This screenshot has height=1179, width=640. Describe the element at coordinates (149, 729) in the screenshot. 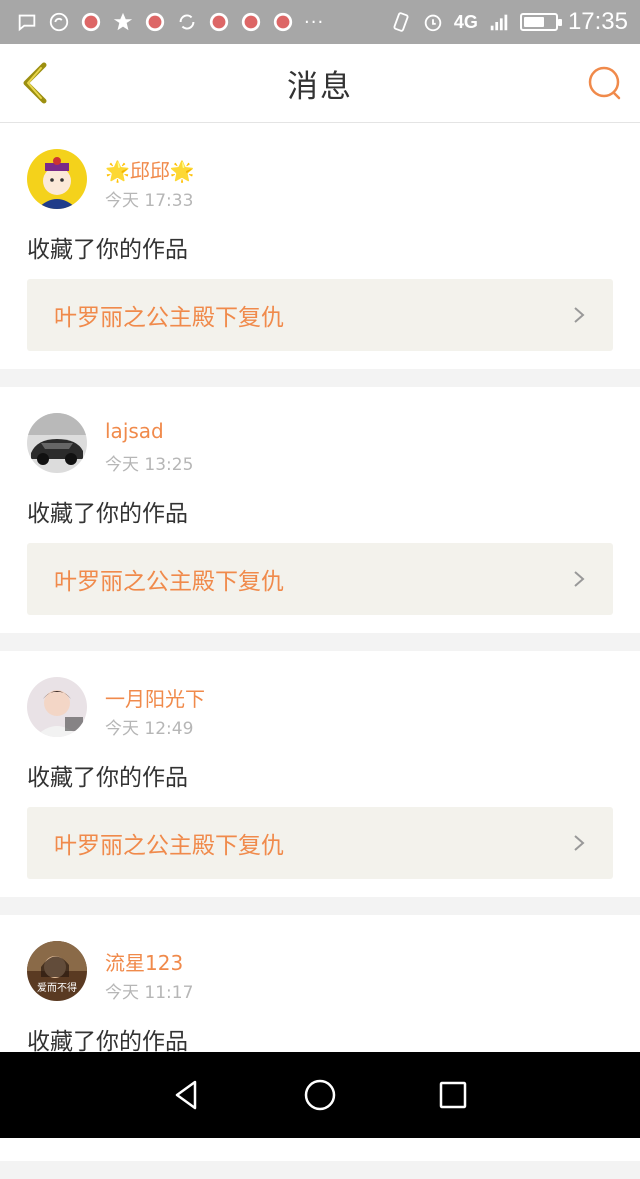

I see `timestamp: 今天 12:49` at that location.